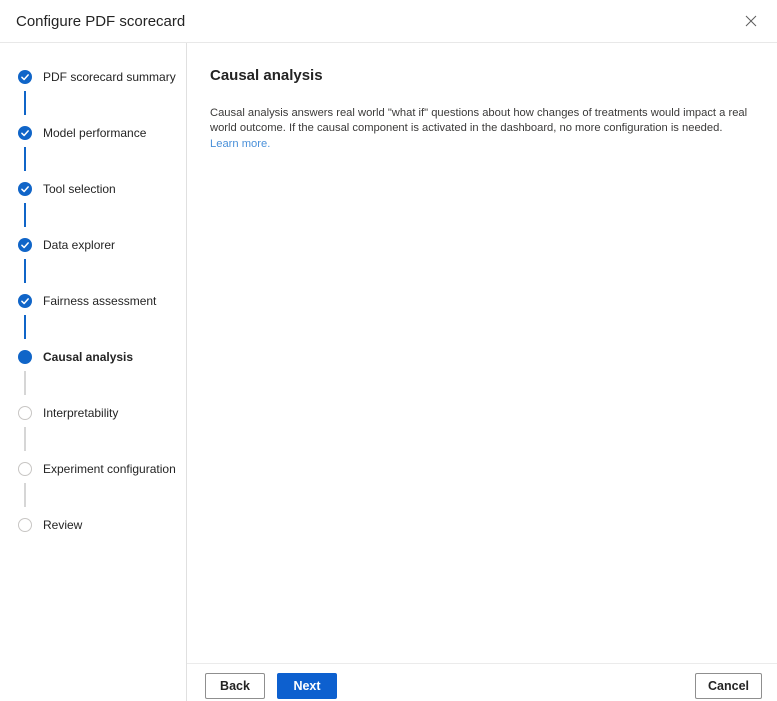 This screenshot has width=777, height=701. What do you see at coordinates (102, 428) in the screenshot?
I see `step-interpretability: Interpretability` at bounding box center [102, 428].